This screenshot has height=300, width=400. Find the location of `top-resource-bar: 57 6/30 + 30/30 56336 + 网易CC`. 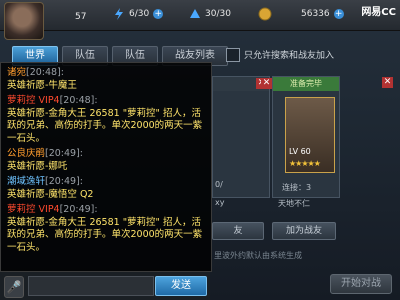

top-resource-bar: 57 6/30 + 30/30 56336 + 网易CC is located at coordinates (200, 20).